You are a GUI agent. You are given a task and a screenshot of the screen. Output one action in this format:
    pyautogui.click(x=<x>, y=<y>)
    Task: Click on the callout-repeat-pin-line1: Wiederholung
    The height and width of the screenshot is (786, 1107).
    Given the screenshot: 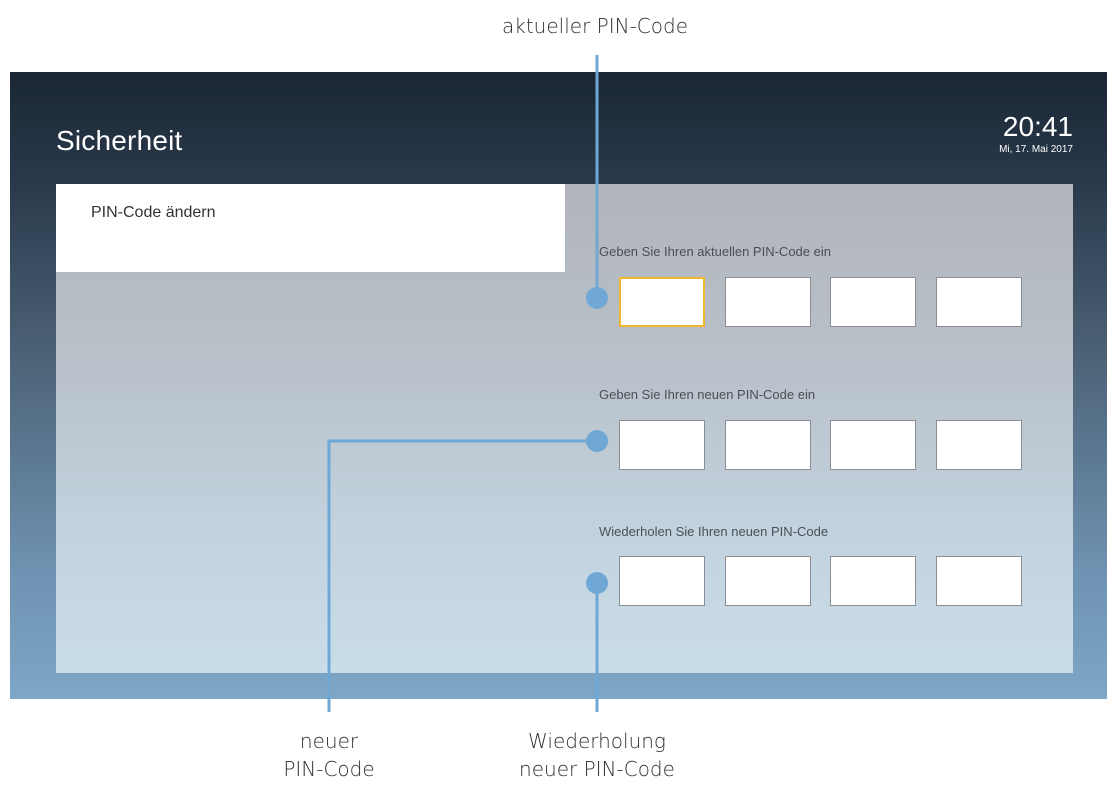 What is the action you would take?
    pyautogui.click(x=597, y=741)
    